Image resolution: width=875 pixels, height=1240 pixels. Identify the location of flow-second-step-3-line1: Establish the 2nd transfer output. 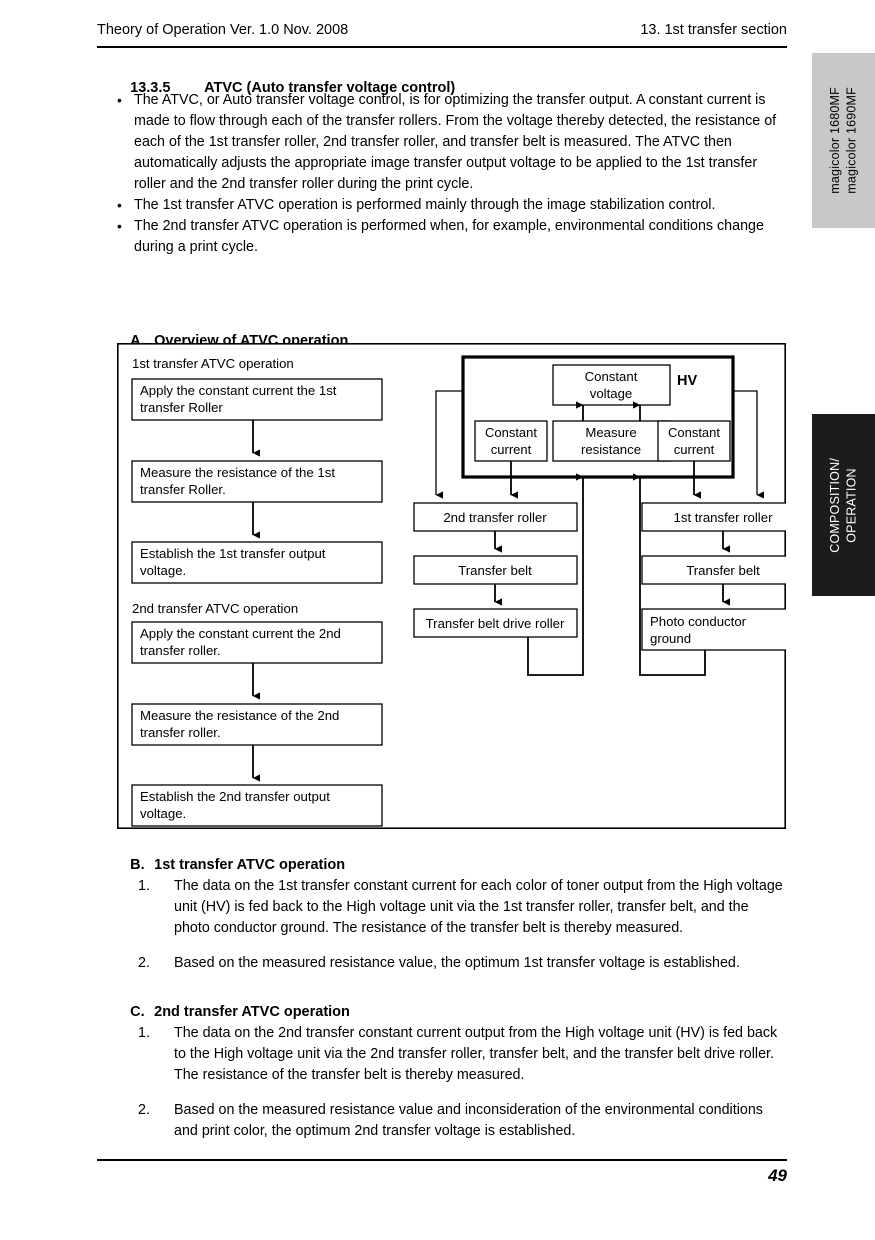
(235, 796).